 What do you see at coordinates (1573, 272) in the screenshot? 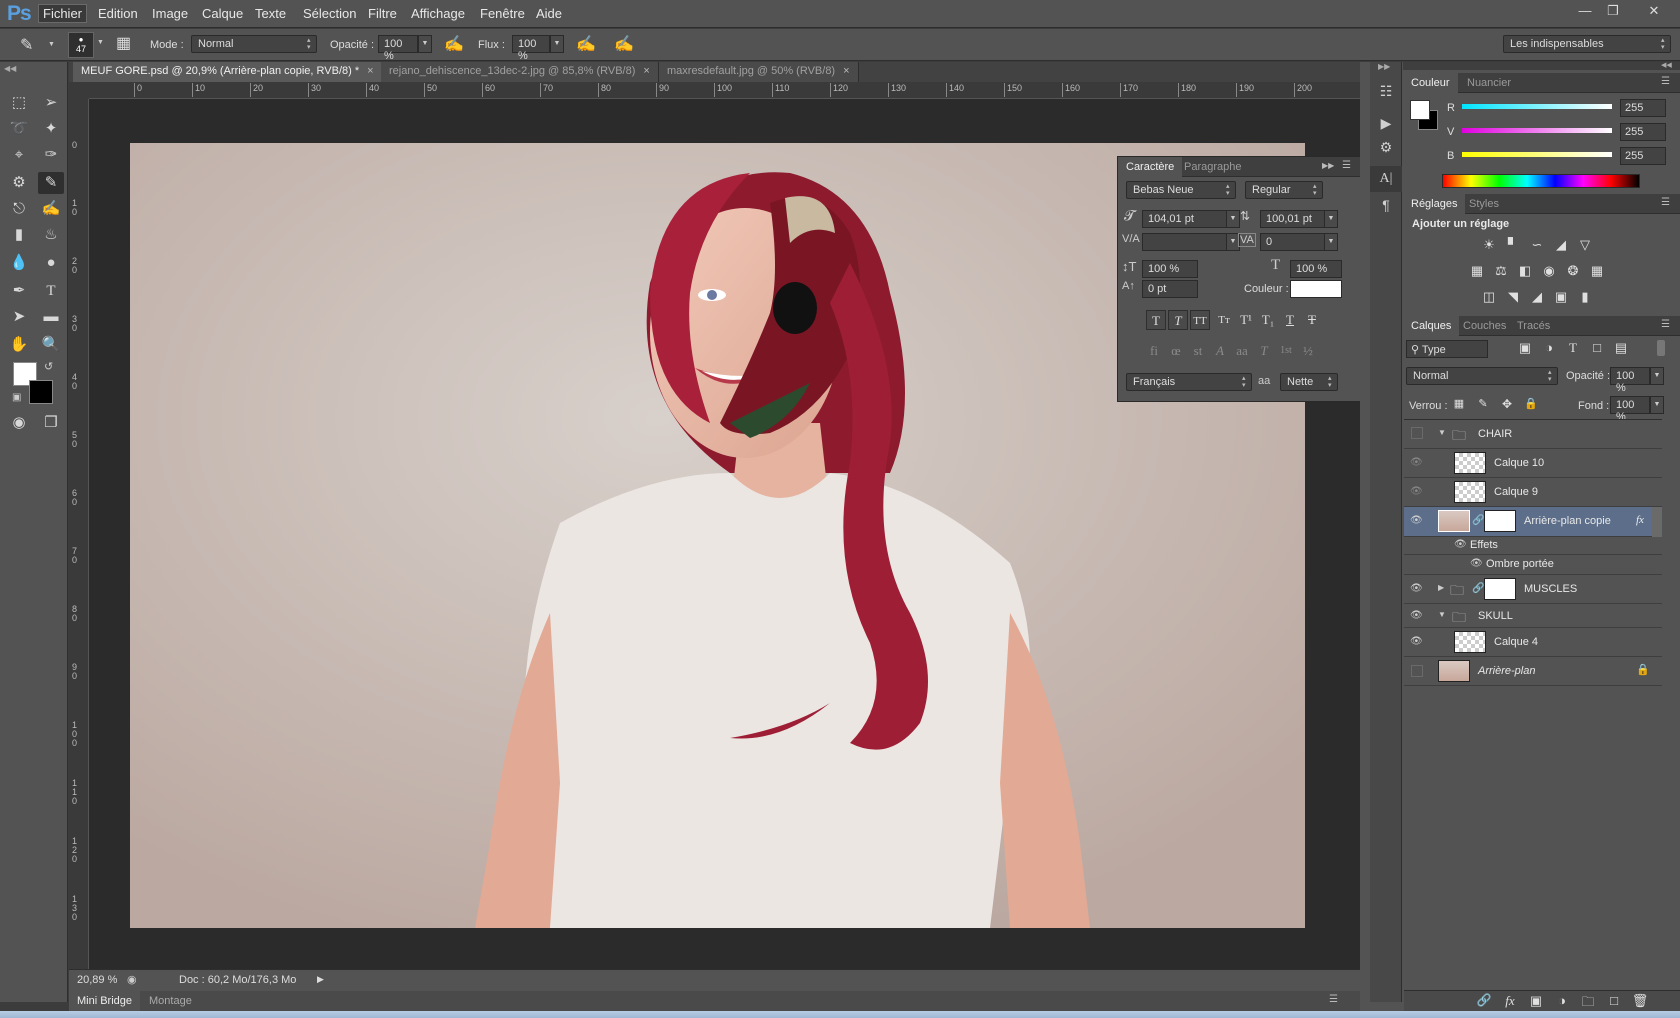
I see `channel-mixer-icon: ❂` at bounding box center [1573, 272].